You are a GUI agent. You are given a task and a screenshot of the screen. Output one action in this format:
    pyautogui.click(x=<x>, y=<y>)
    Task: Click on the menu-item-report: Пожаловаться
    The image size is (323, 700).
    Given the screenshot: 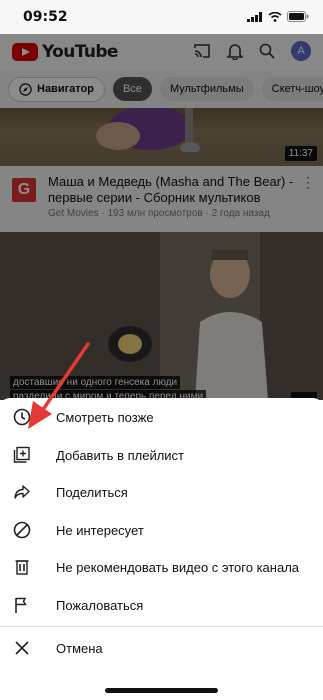 What is the action you would take?
    pyautogui.click(x=161, y=605)
    